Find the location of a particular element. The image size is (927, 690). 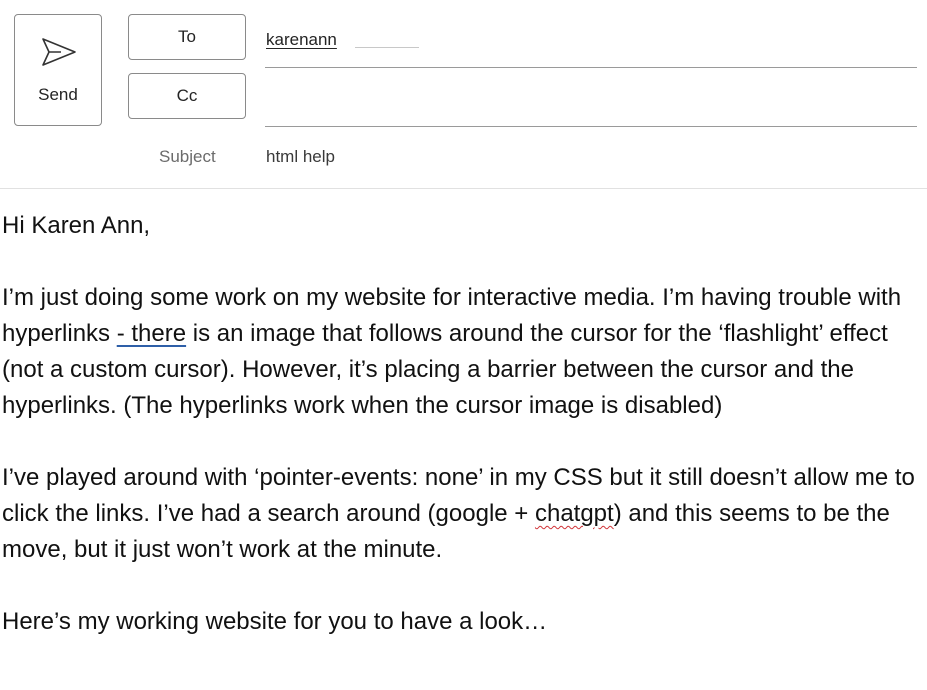

greeting: Hi Karen Ann, is located at coordinates (76, 225).